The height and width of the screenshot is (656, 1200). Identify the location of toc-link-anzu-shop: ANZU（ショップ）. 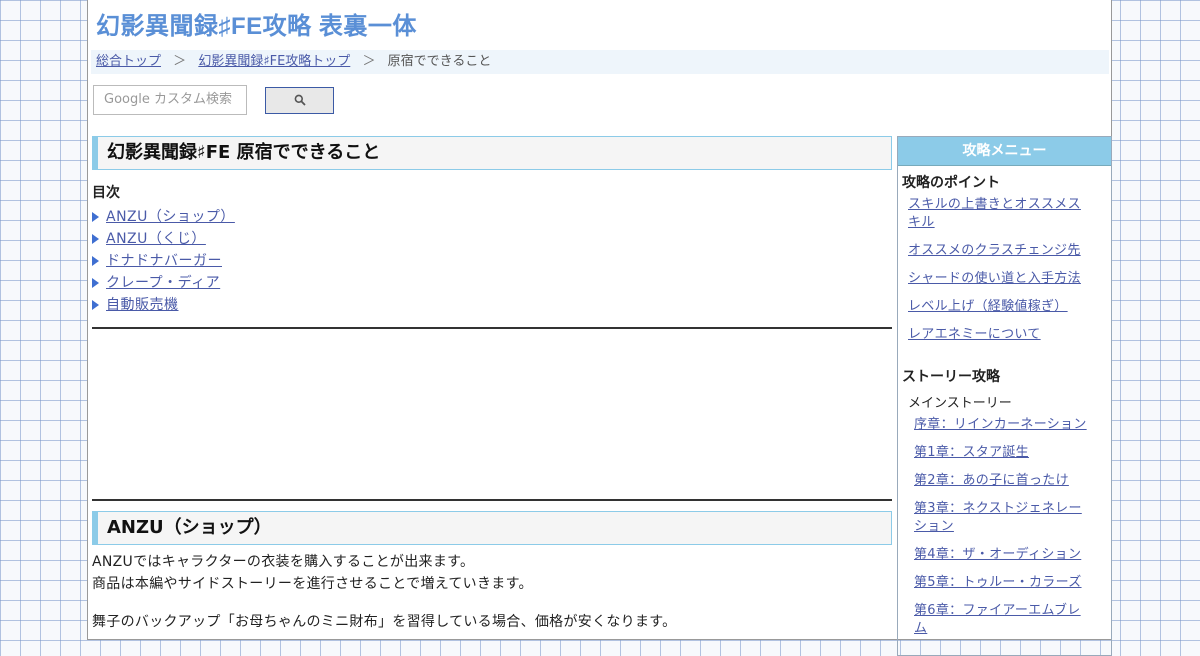
(170, 217).